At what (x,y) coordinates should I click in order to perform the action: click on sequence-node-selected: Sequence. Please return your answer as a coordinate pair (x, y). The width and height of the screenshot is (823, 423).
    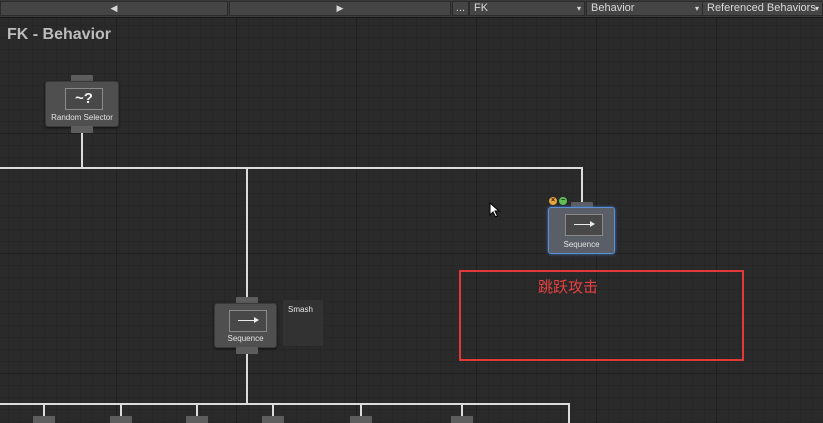
    Looking at the image, I should click on (581, 230).